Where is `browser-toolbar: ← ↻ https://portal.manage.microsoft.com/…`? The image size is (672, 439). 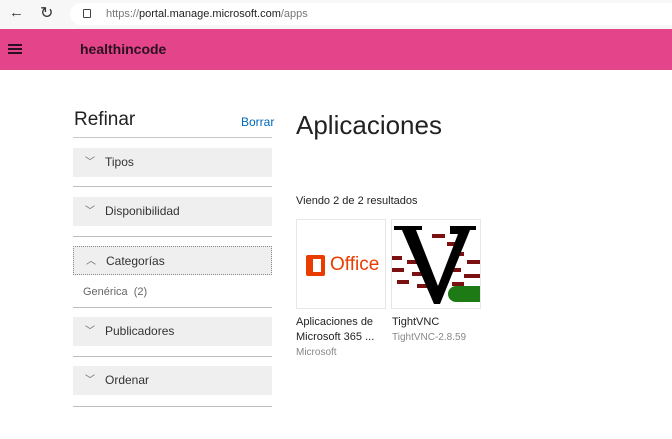 browser-toolbar: ← ↻ https://portal.manage.microsoft.com/… is located at coordinates (336, 14).